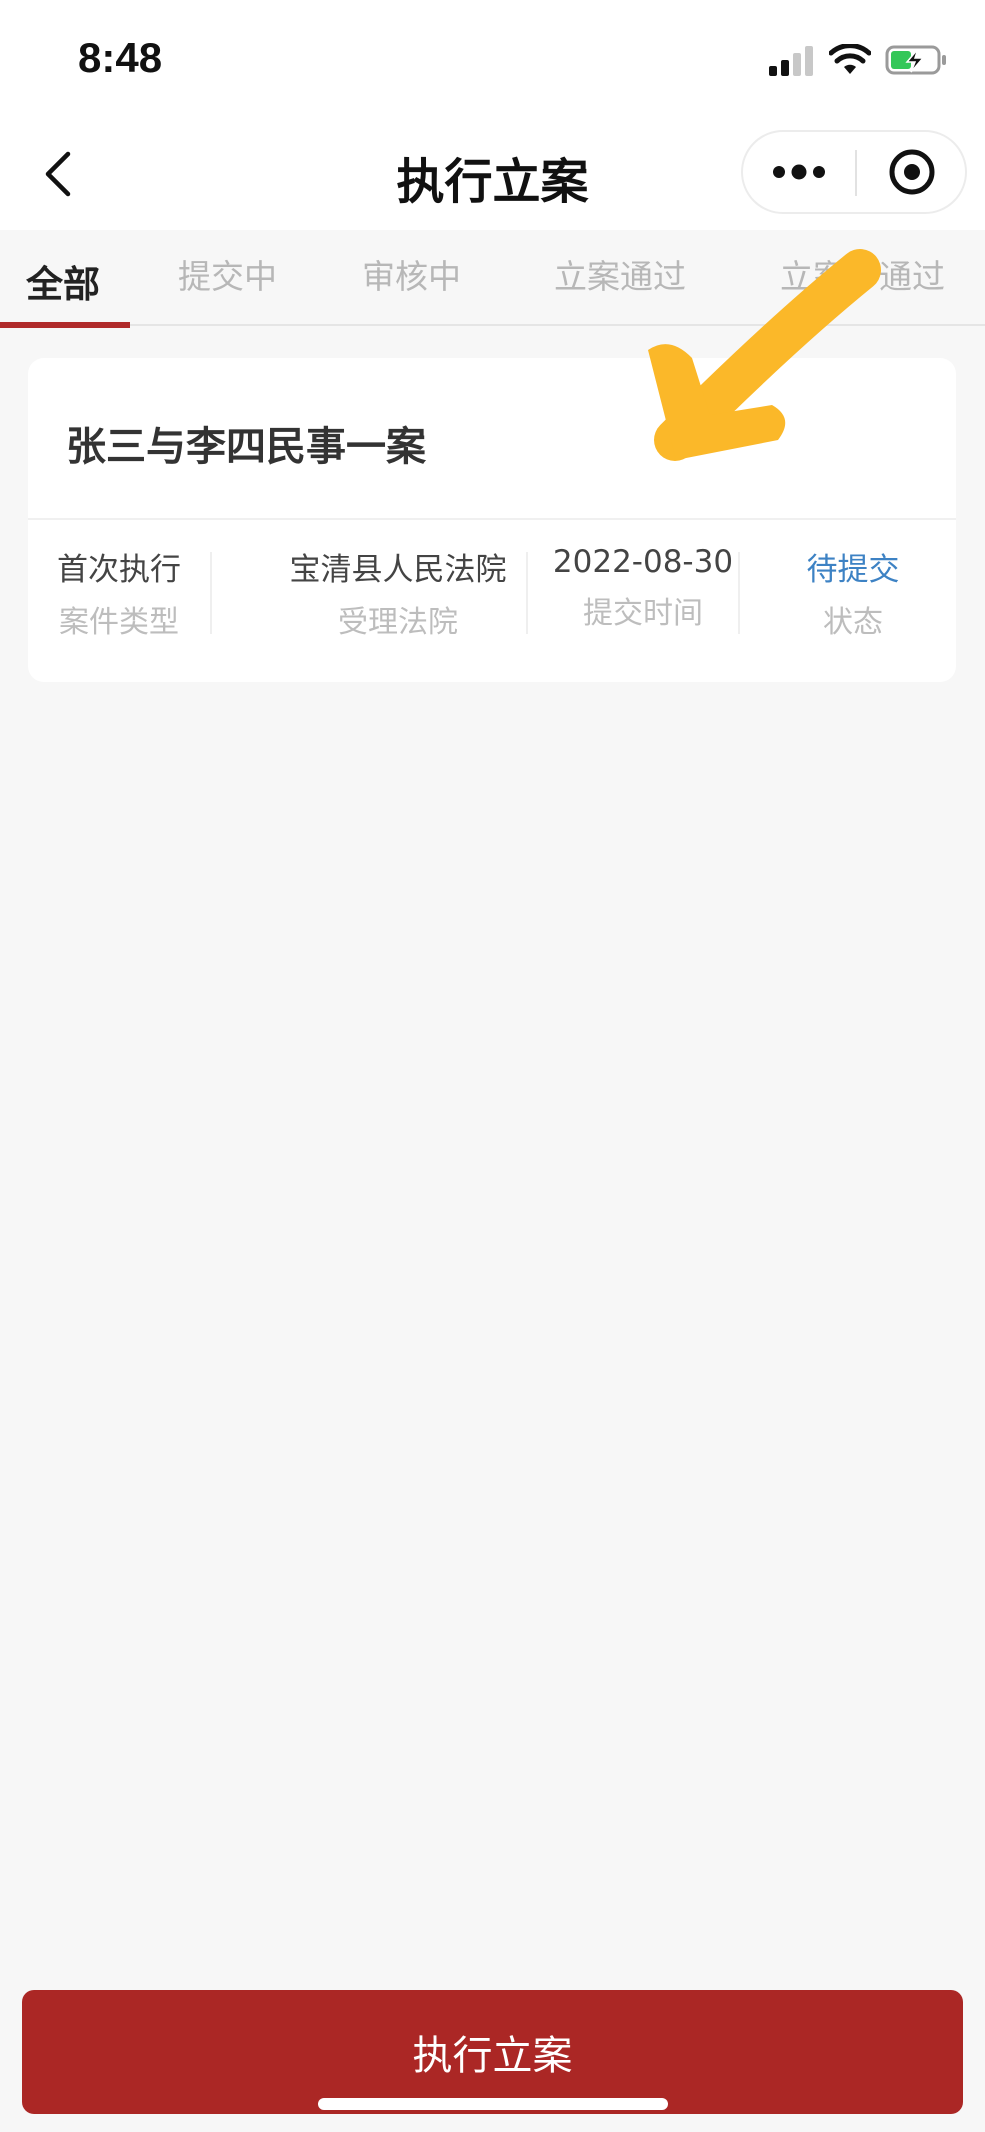 The height and width of the screenshot is (2132, 985). What do you see at coordinates (643, 613) in the screenshot?
I see `submit-time-label: 提交时间` at bounding box center [643, 613].